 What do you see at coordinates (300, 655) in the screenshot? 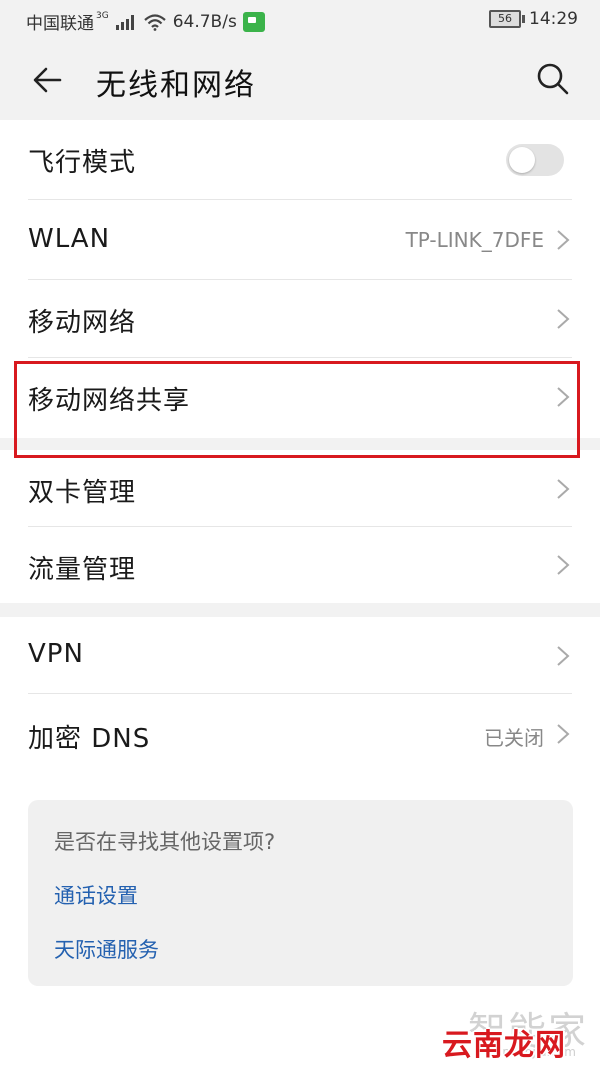
I see `row-vpn: VPN` at bounding box center [300, 655].